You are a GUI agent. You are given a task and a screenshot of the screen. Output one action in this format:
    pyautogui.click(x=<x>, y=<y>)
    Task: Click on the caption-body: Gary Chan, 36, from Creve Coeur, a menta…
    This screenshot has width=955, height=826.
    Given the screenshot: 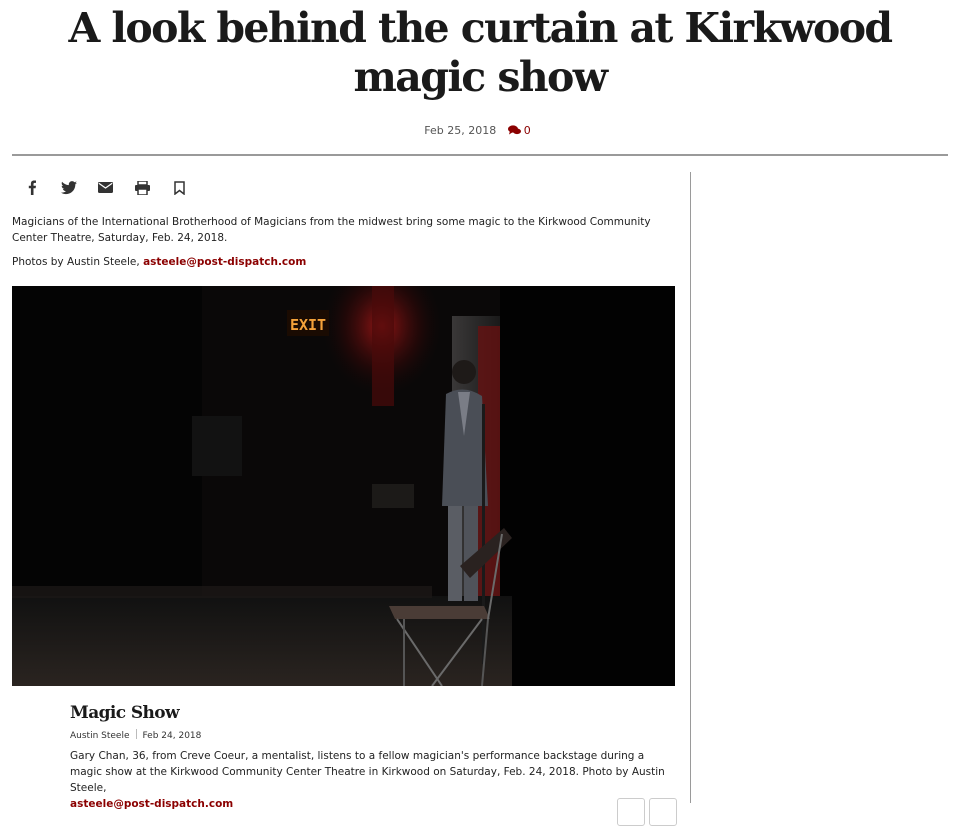 What is the action you would take?
    pyautogui.click(x=367, y=772)
    